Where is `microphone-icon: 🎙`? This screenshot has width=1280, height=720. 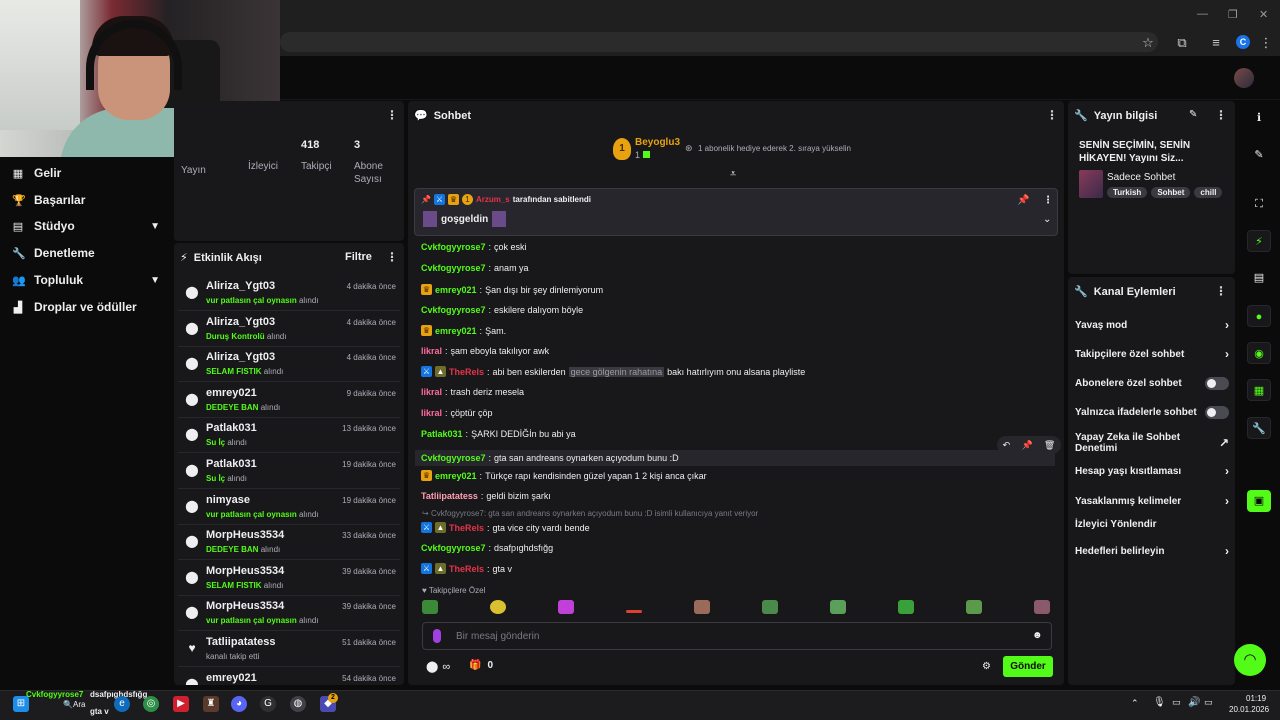
microphone-icon: 🎙 is located at coordinates (1159, 702).